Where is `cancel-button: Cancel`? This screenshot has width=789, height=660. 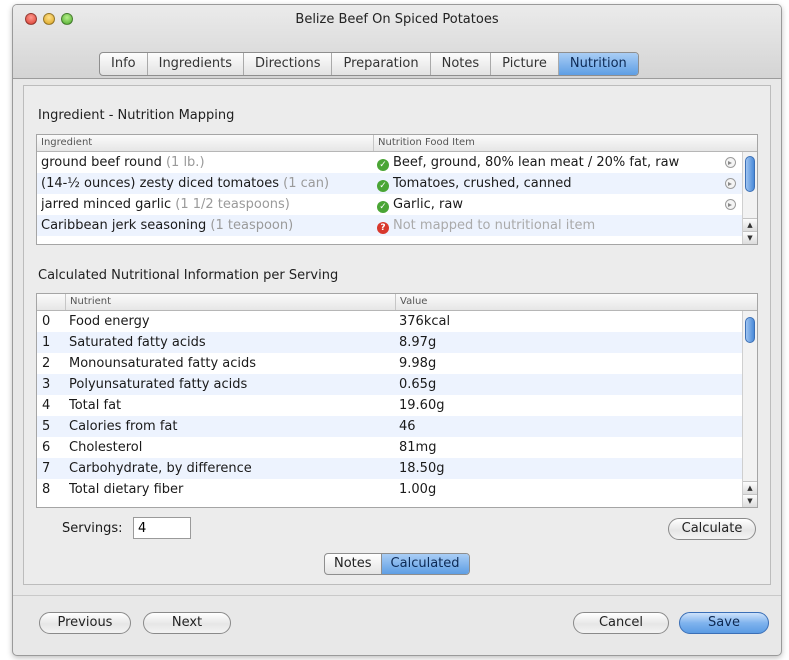
cancel-button: Cancel is located at coordinates (621, 623).